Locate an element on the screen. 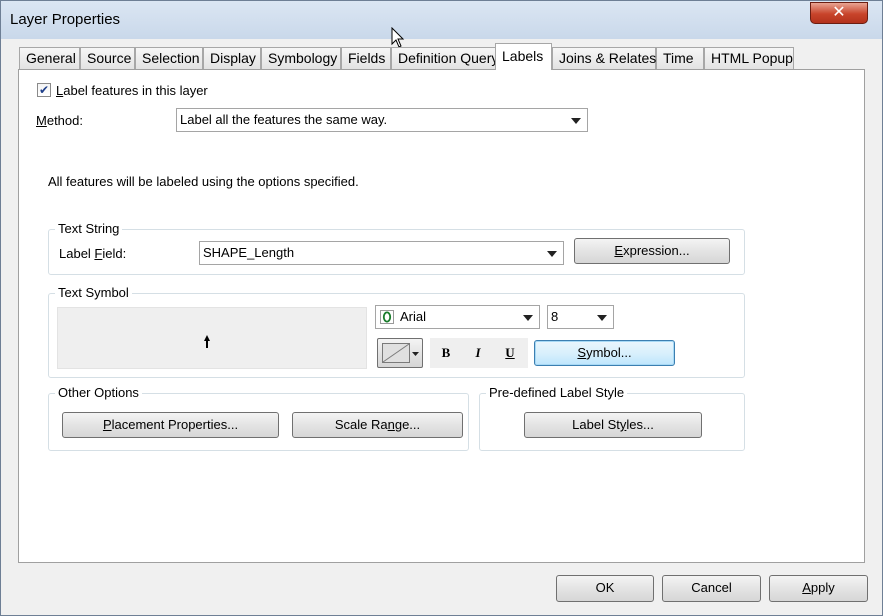  label-field-value: SHAPE_Length is located at coordinates (249, 252).